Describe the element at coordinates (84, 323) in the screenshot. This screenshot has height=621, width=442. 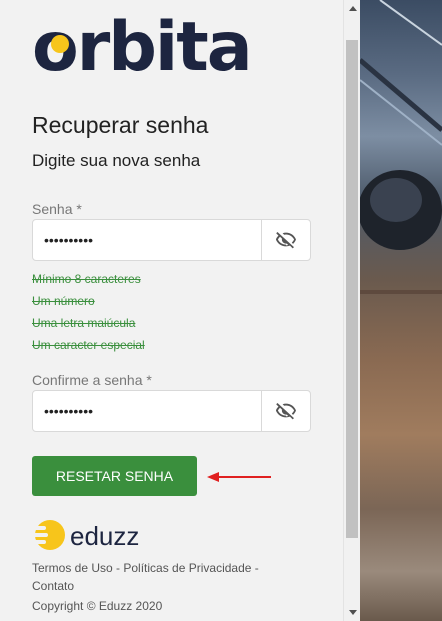
I see `rule-uppercase: Uma letra maiúcula` at that location.